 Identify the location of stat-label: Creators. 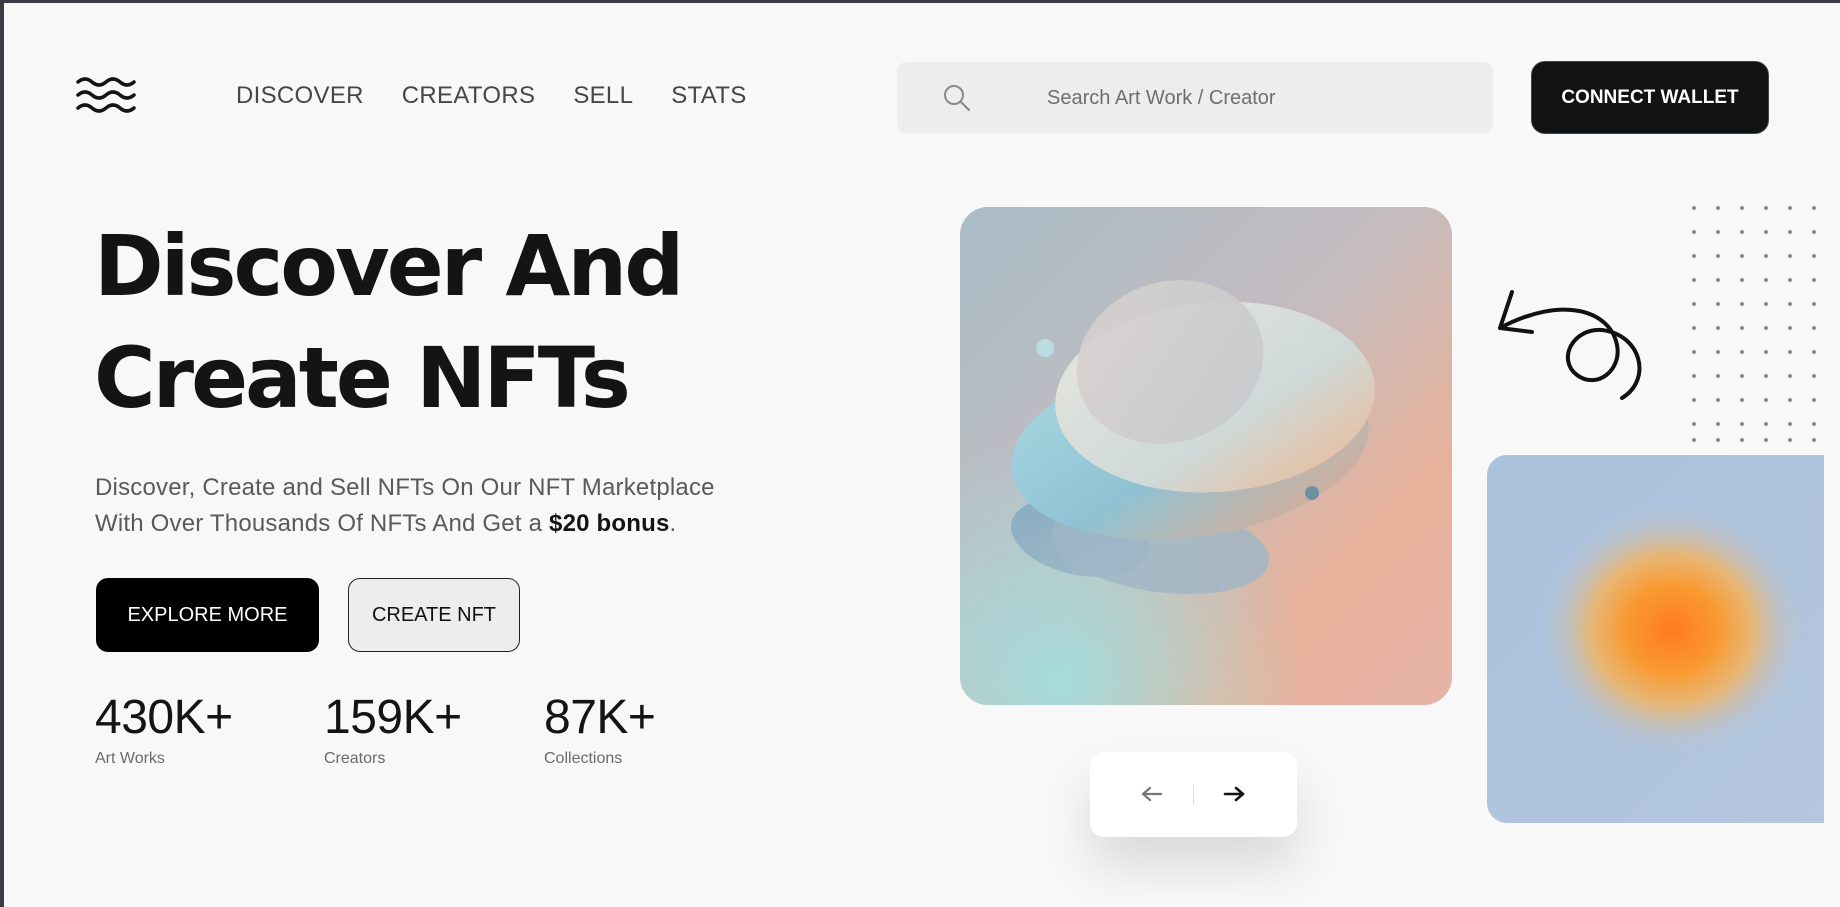
(355, 758).